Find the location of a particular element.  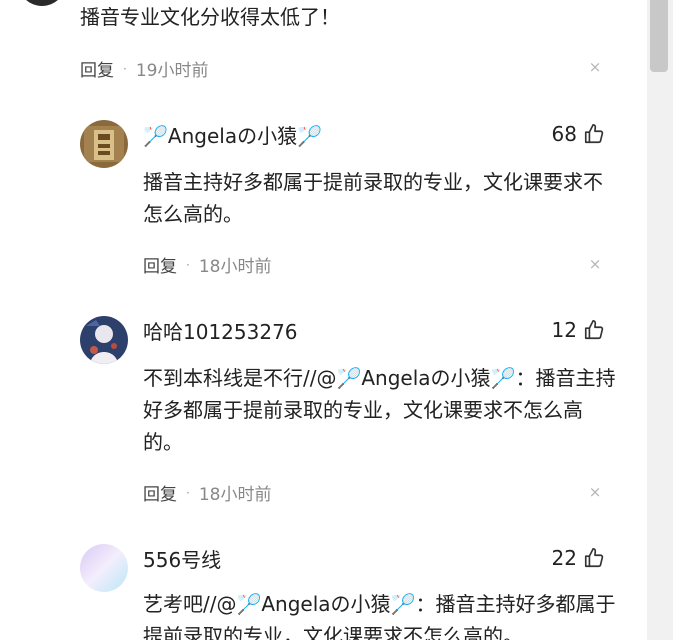

like-button: 12 is located at coordinates (578, 330).